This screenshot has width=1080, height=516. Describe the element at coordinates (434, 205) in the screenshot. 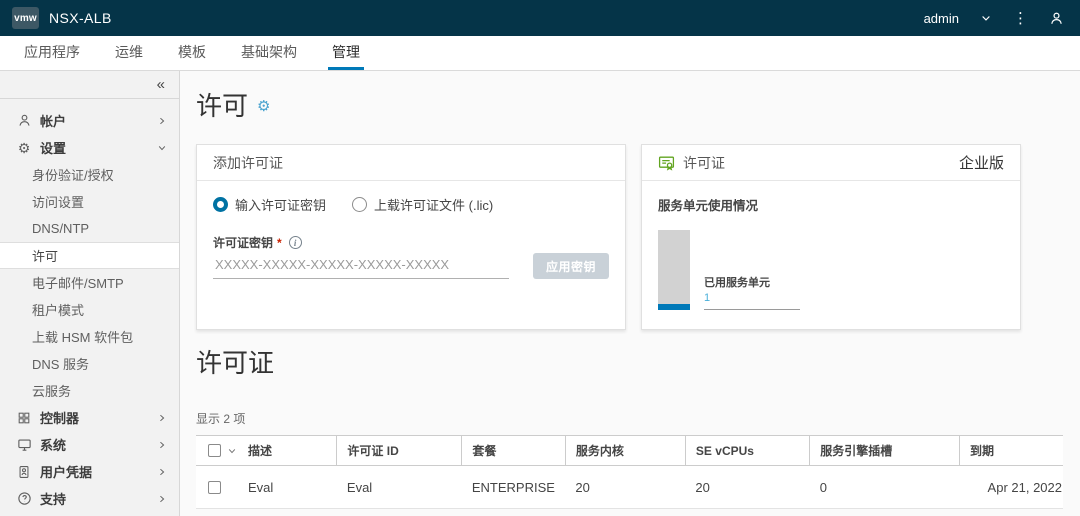

I see `radio-label: 上载许可证文件 (.lic)` at that location.